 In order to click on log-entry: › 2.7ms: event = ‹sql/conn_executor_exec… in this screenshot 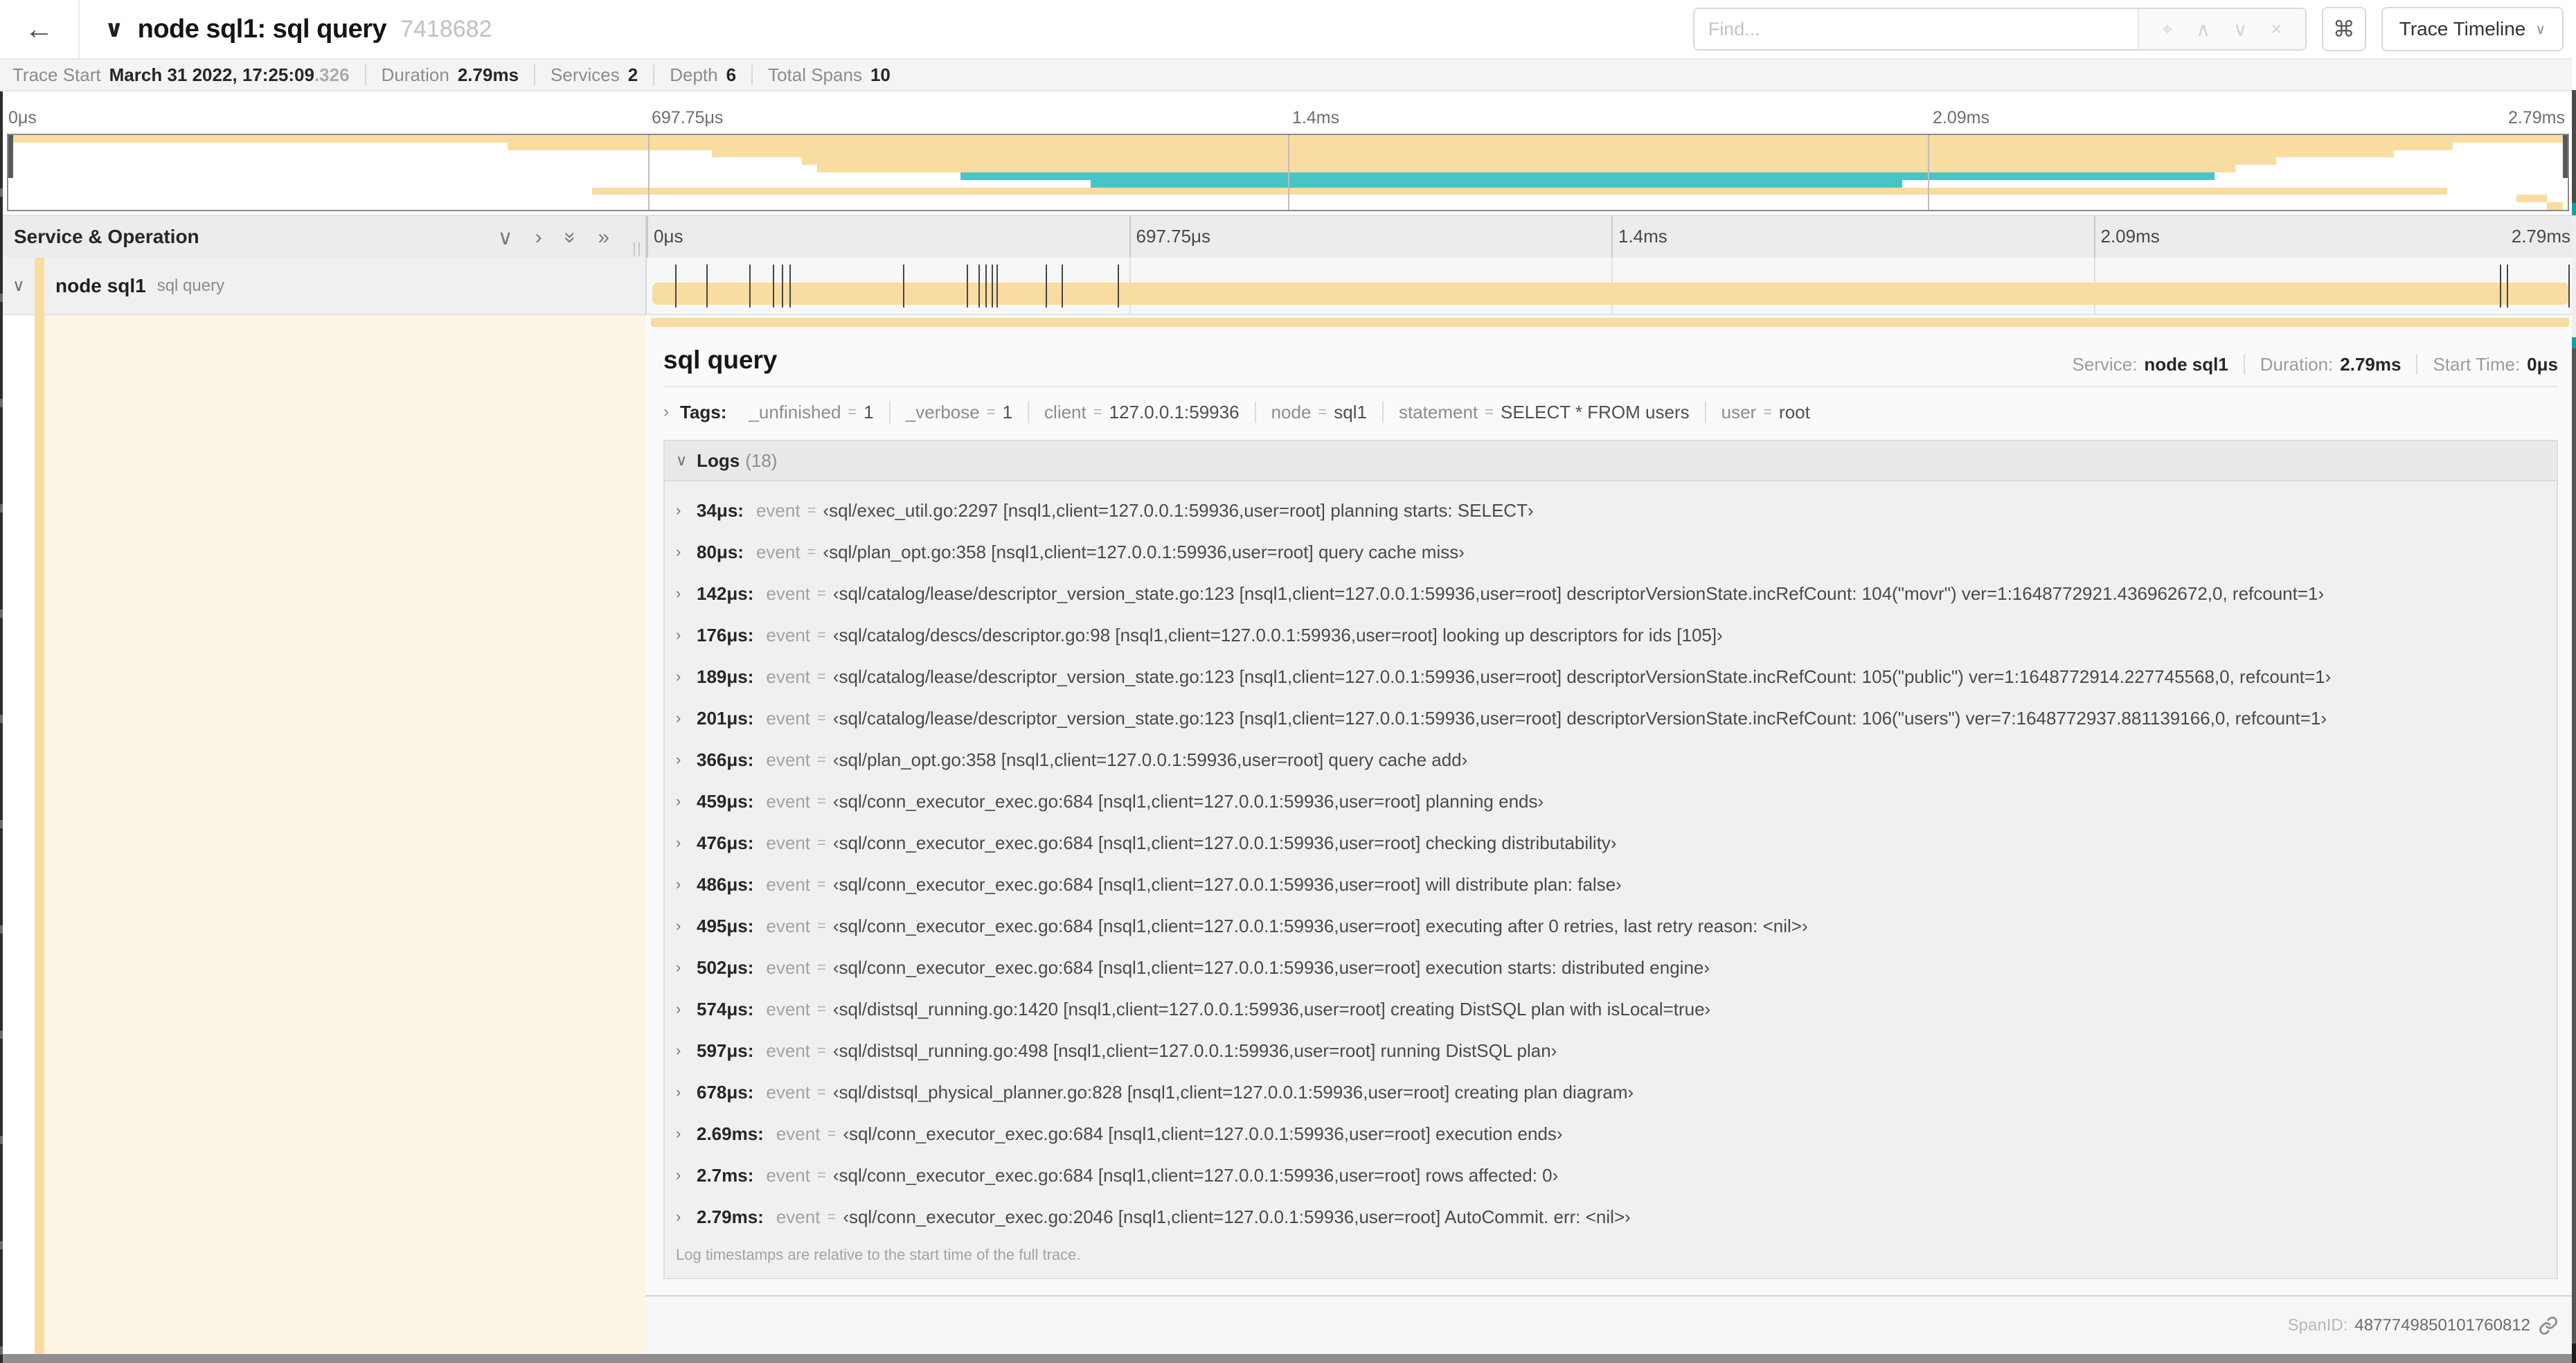, I will do `click(1611, 1176)`.